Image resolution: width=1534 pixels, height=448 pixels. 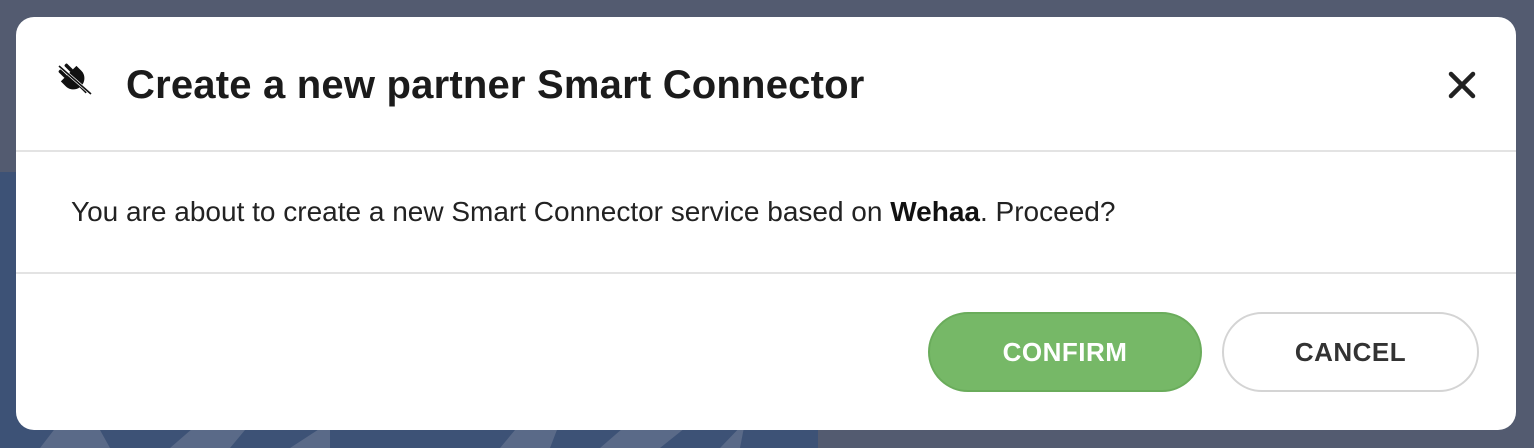 What do you see at coordinates (935, 211) in the screenshot?
I see `partner-name: Wehaa` at bounding box center [935, 211].